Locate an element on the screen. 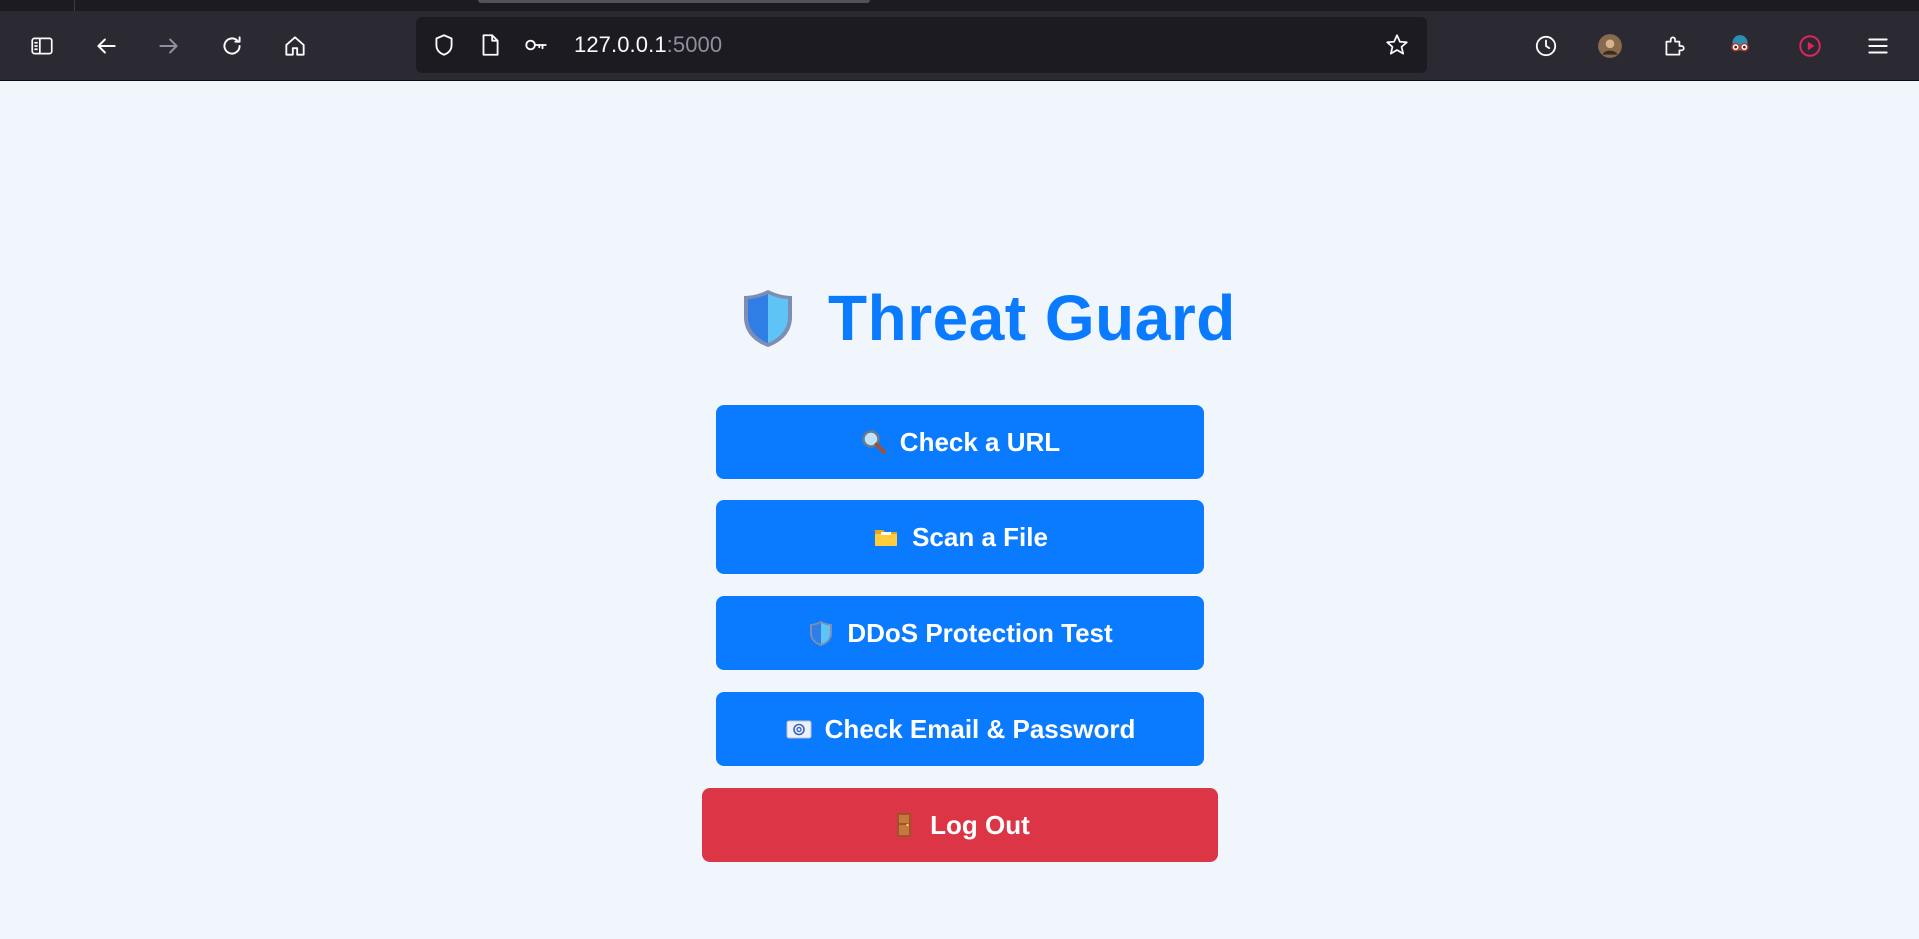 Image resolution: width=1919 pixels, height=939 pixels. url-text: 127.0.0.1:5000 is located at coordinates (648, 45).